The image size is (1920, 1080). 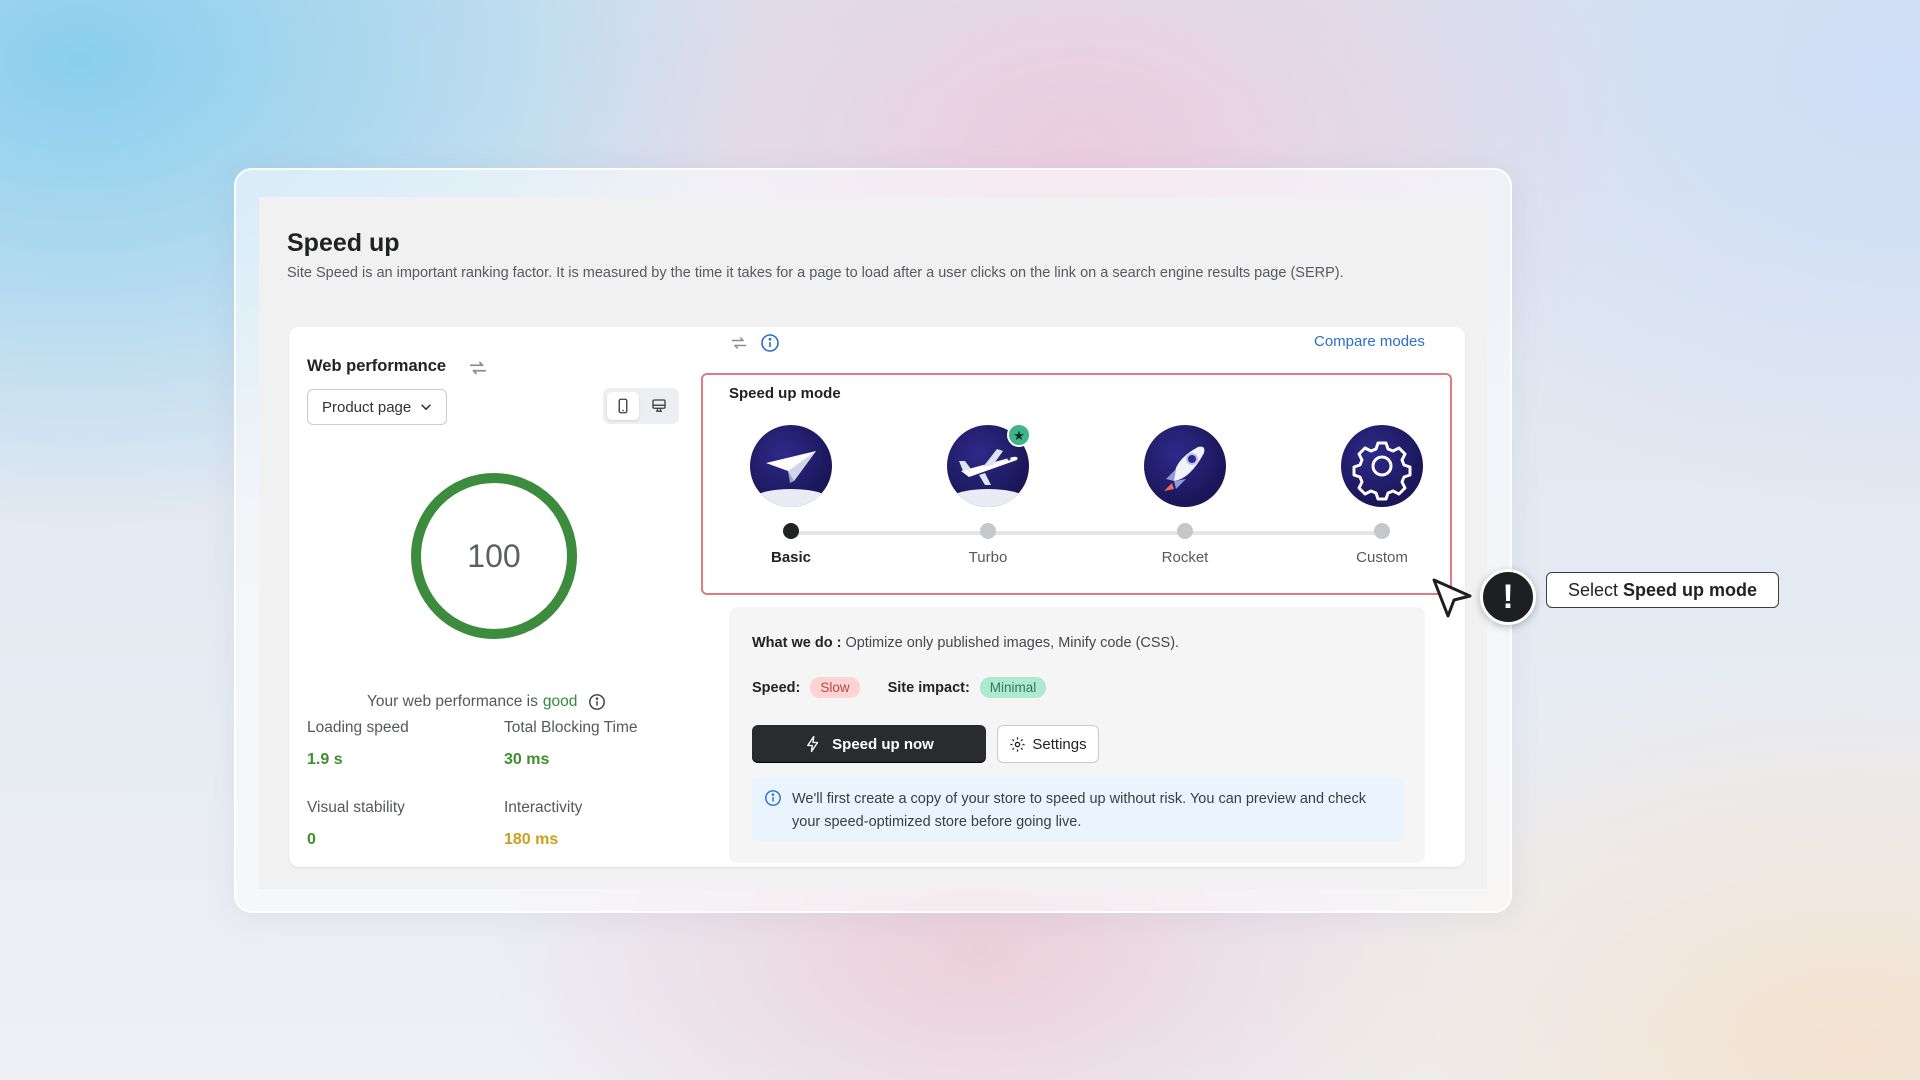 I want to click on mobile-view-button, so click(x=623, y=406).